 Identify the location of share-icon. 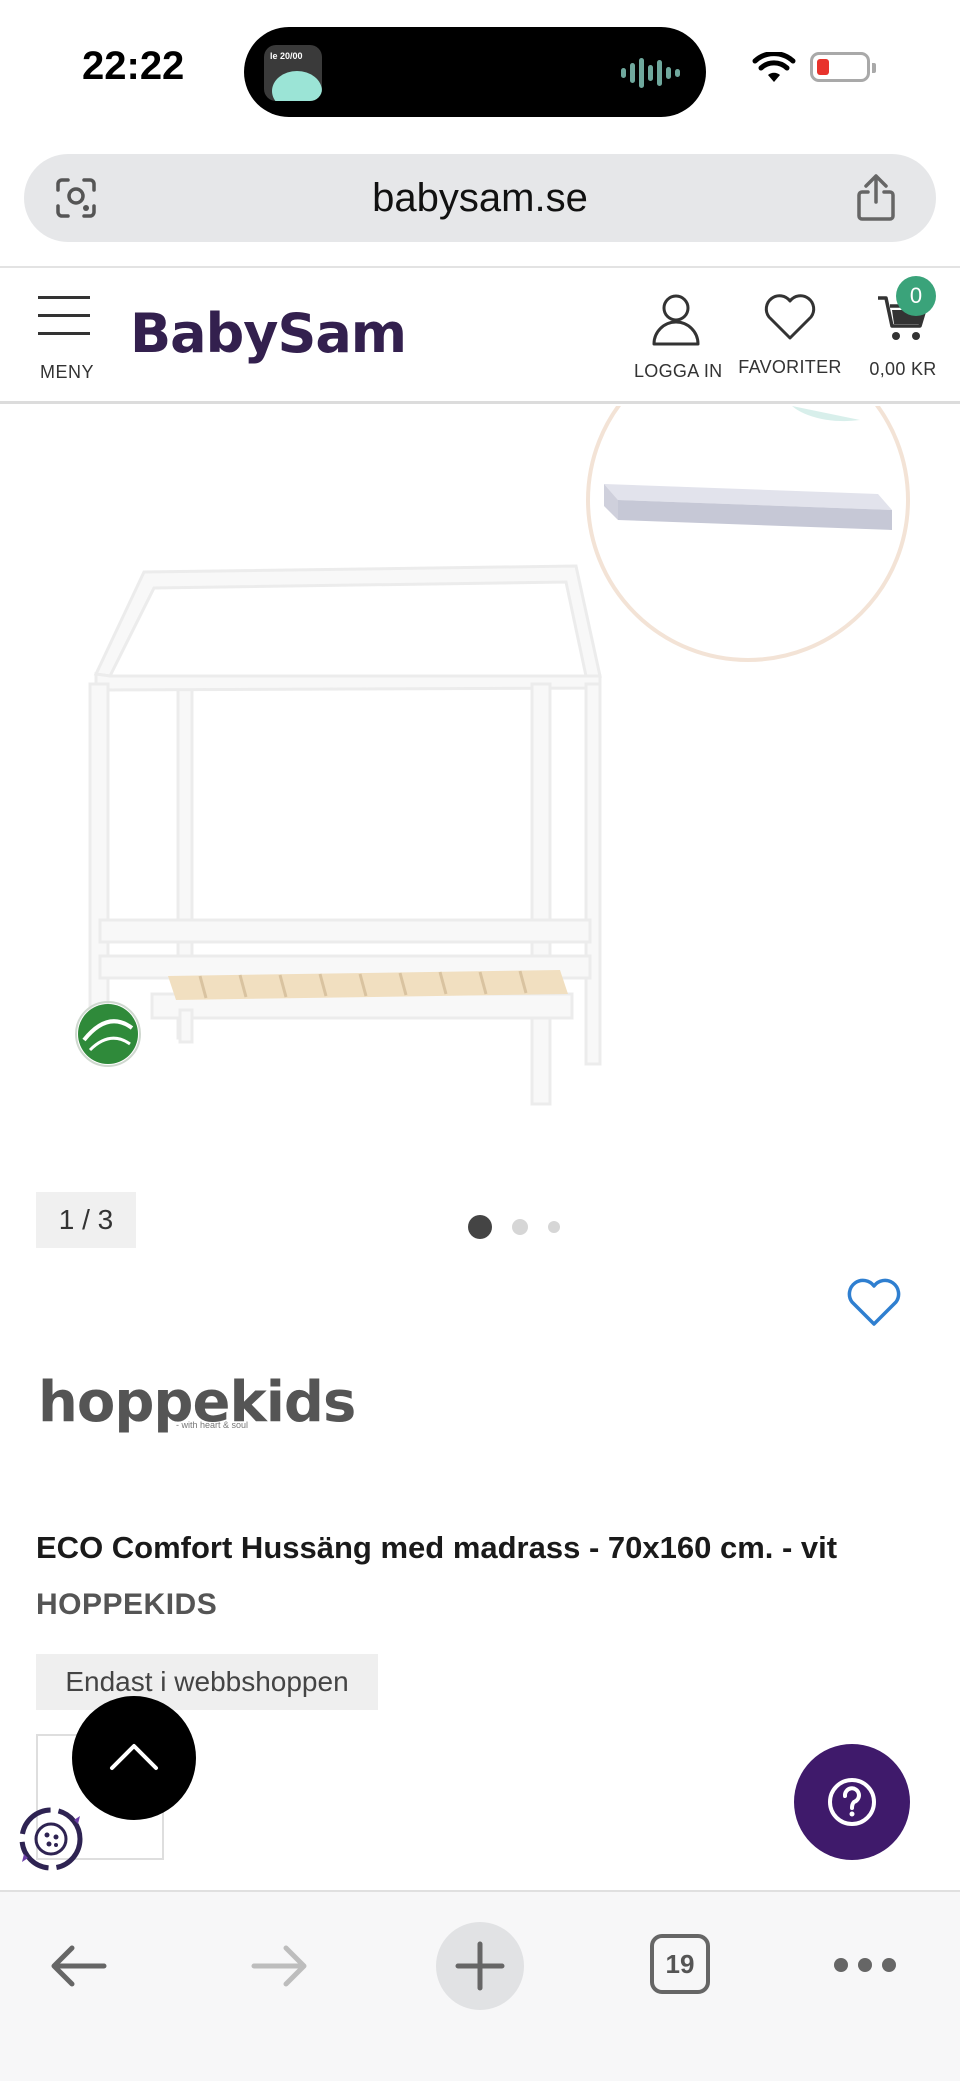
(876, 197).